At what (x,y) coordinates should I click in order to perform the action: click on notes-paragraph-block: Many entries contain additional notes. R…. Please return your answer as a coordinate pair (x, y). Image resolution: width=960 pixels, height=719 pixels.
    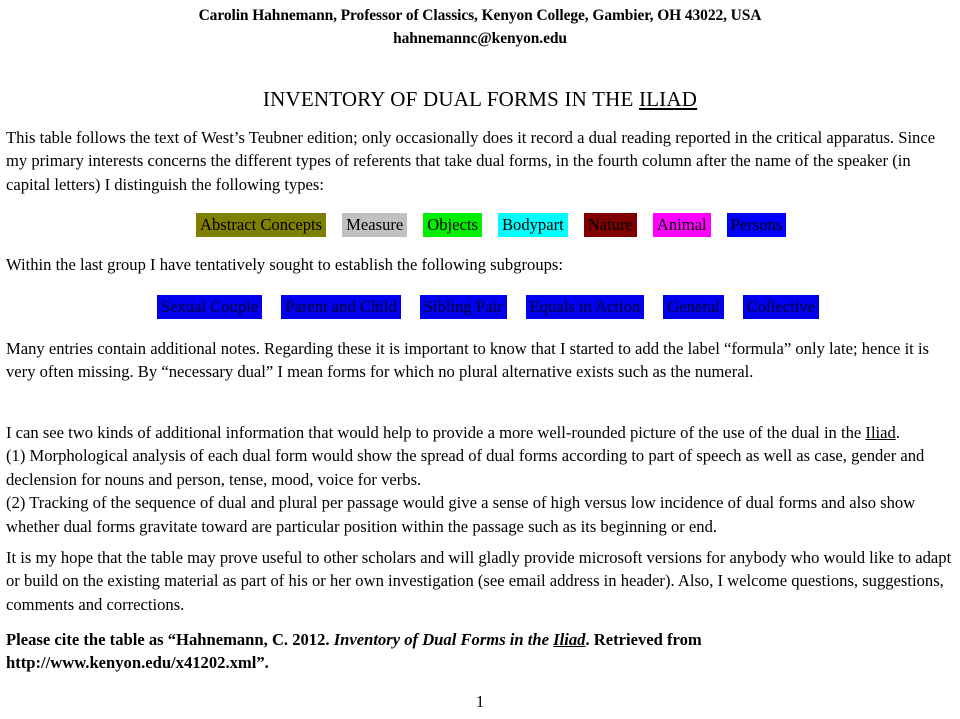
    Looking at the image, I should click on (482, 360).